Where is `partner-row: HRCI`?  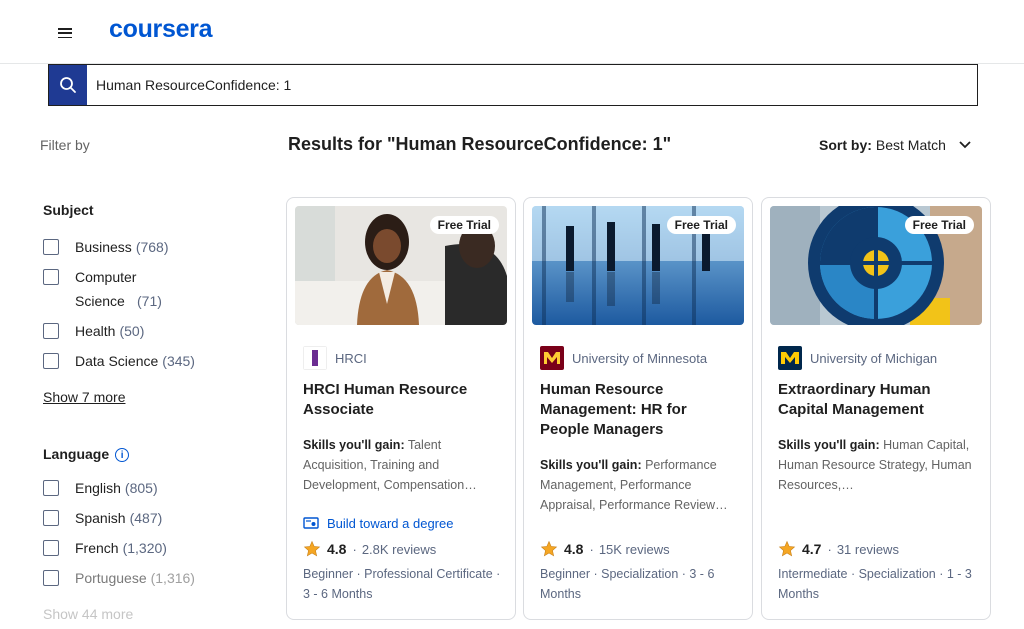
partner-row: HRCI is located at coordinates (335, 358).